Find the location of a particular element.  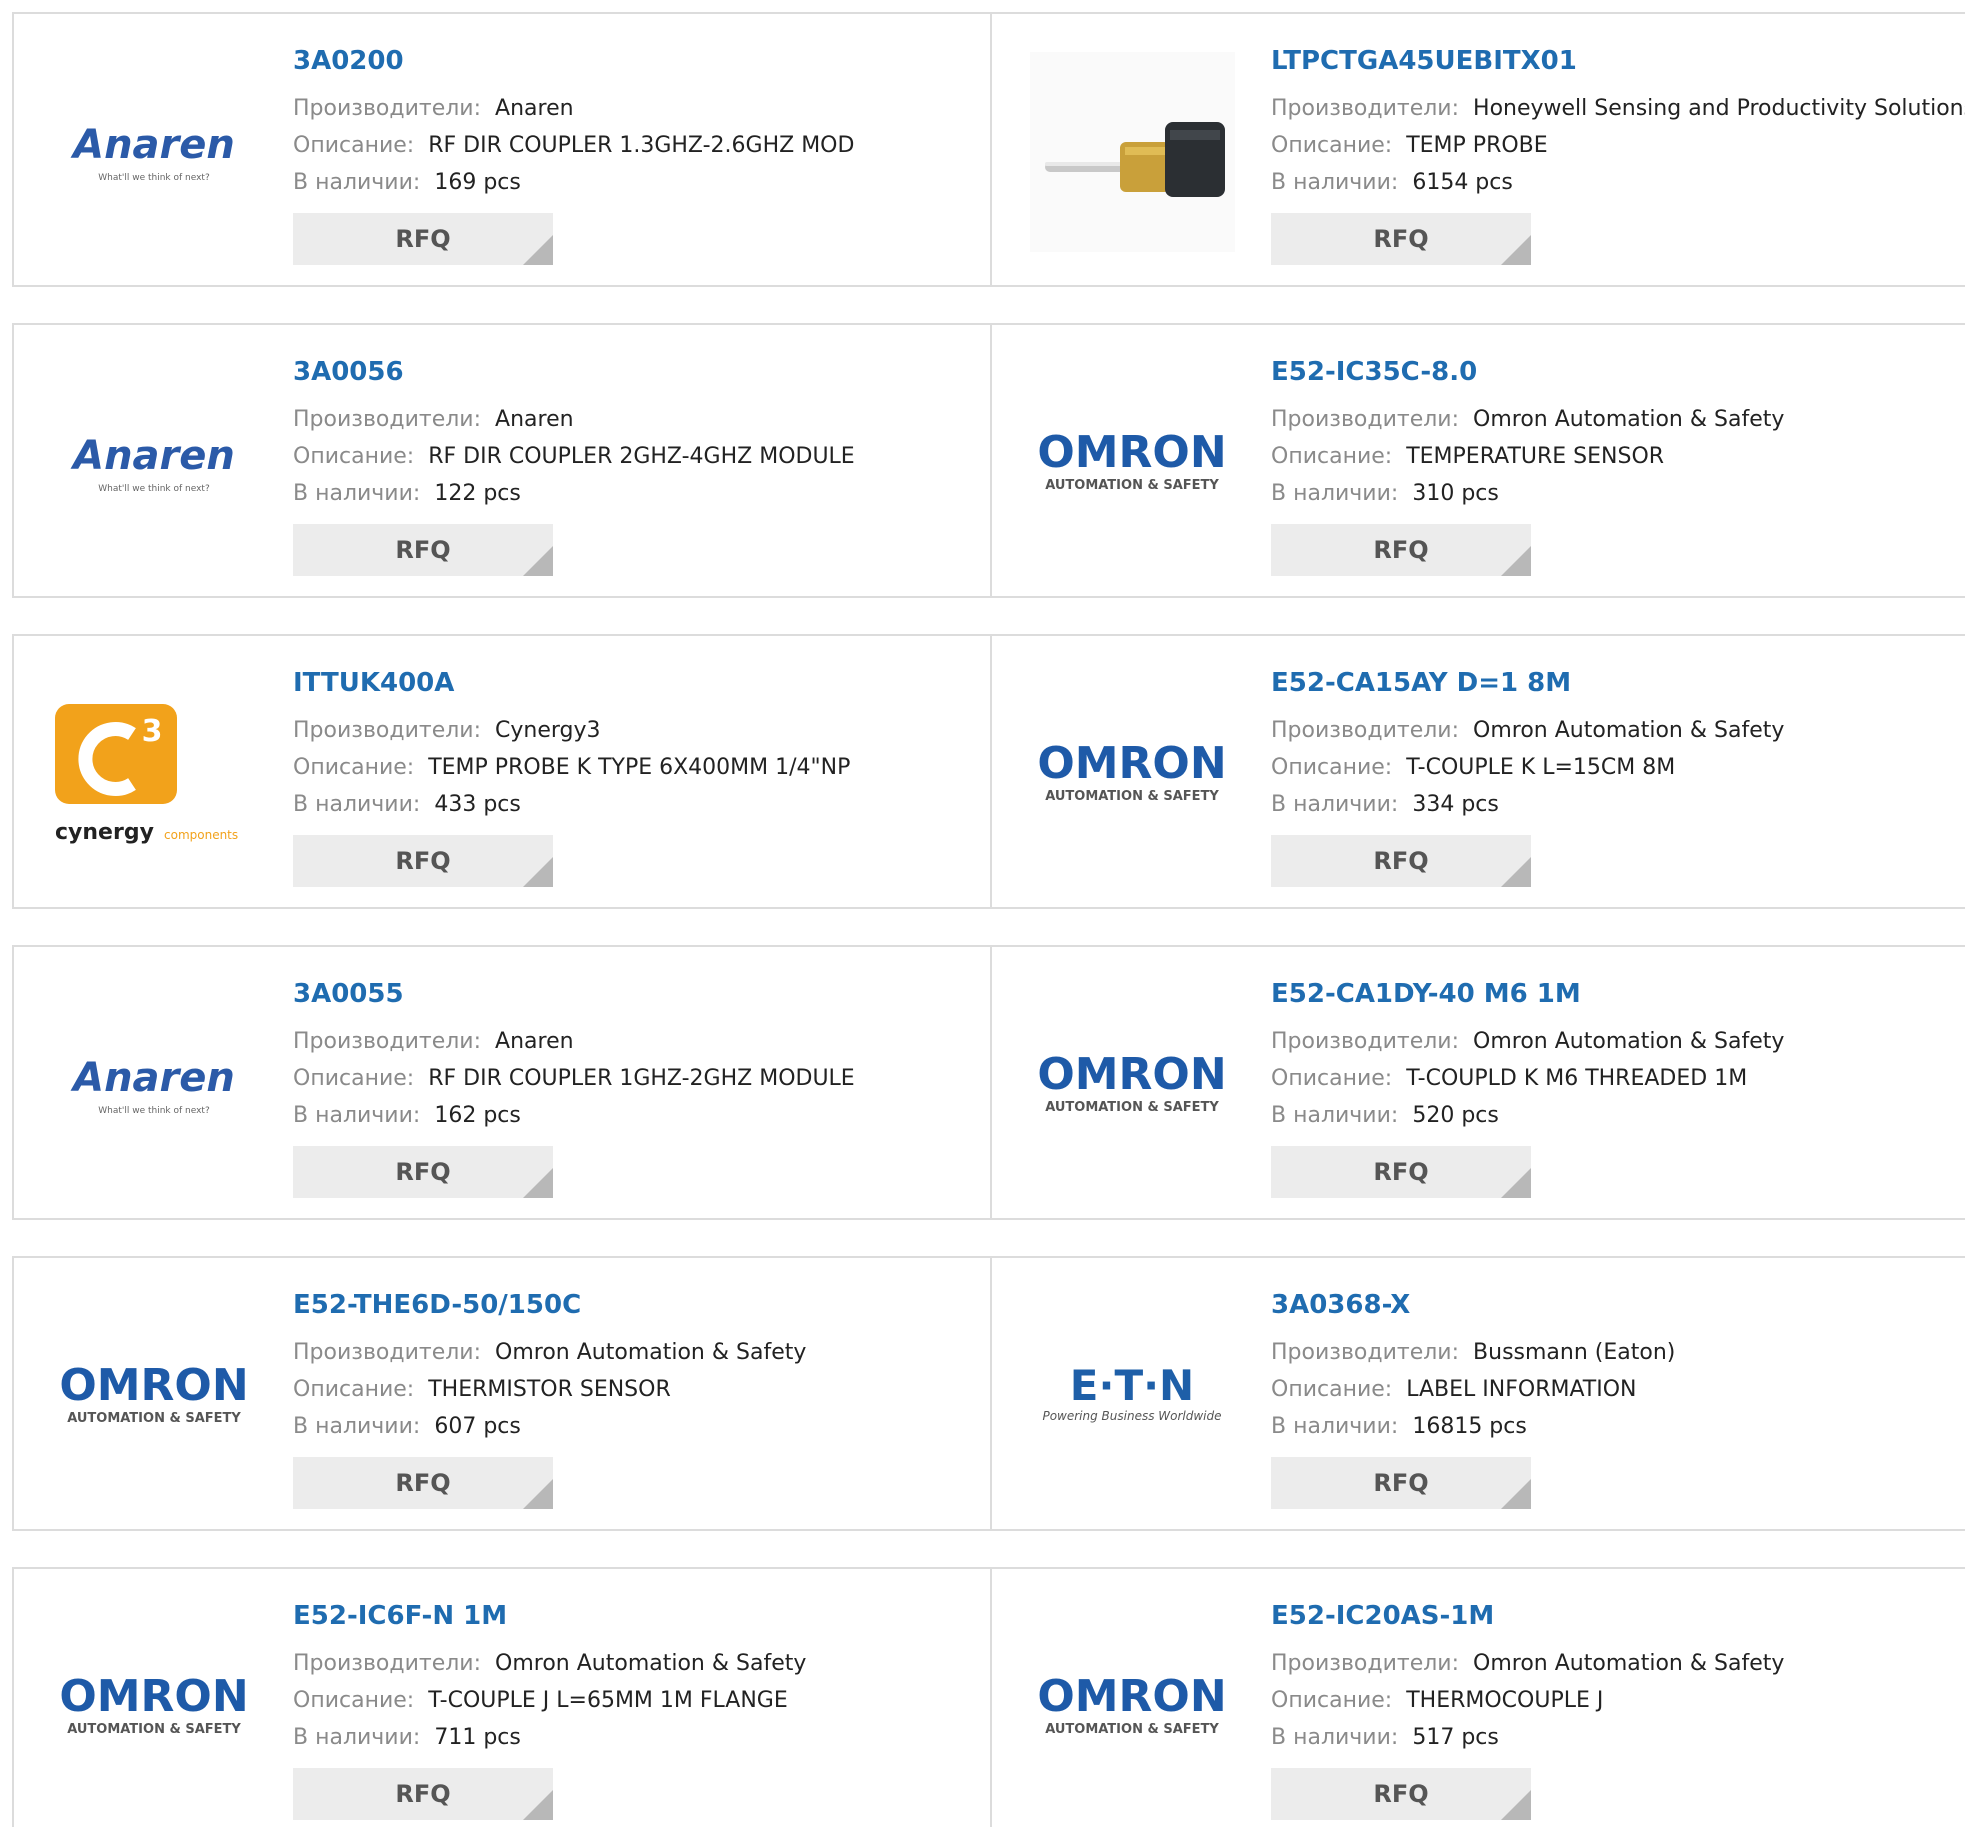

description-line: Описание: THERMISTOR SENSOR is located at coordinates (641, 1389).